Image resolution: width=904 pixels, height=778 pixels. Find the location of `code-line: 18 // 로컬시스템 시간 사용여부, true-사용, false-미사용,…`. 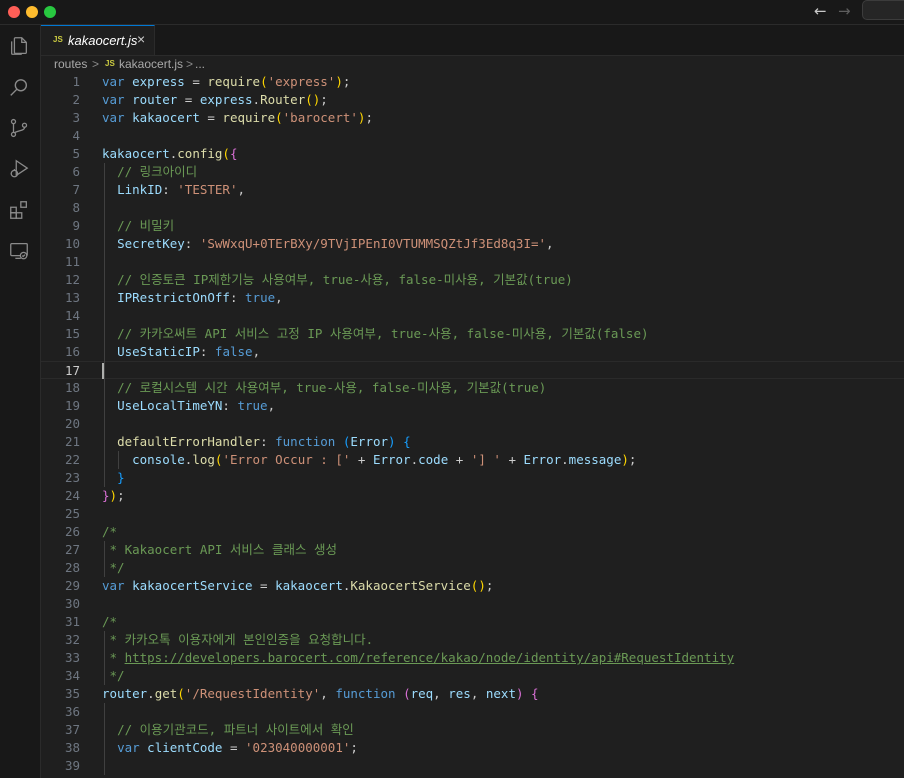

code-line: 18 // 로컬시스템 시간 사용여부, true-사용, false-미사용,… is located at coordinates (472, 388).